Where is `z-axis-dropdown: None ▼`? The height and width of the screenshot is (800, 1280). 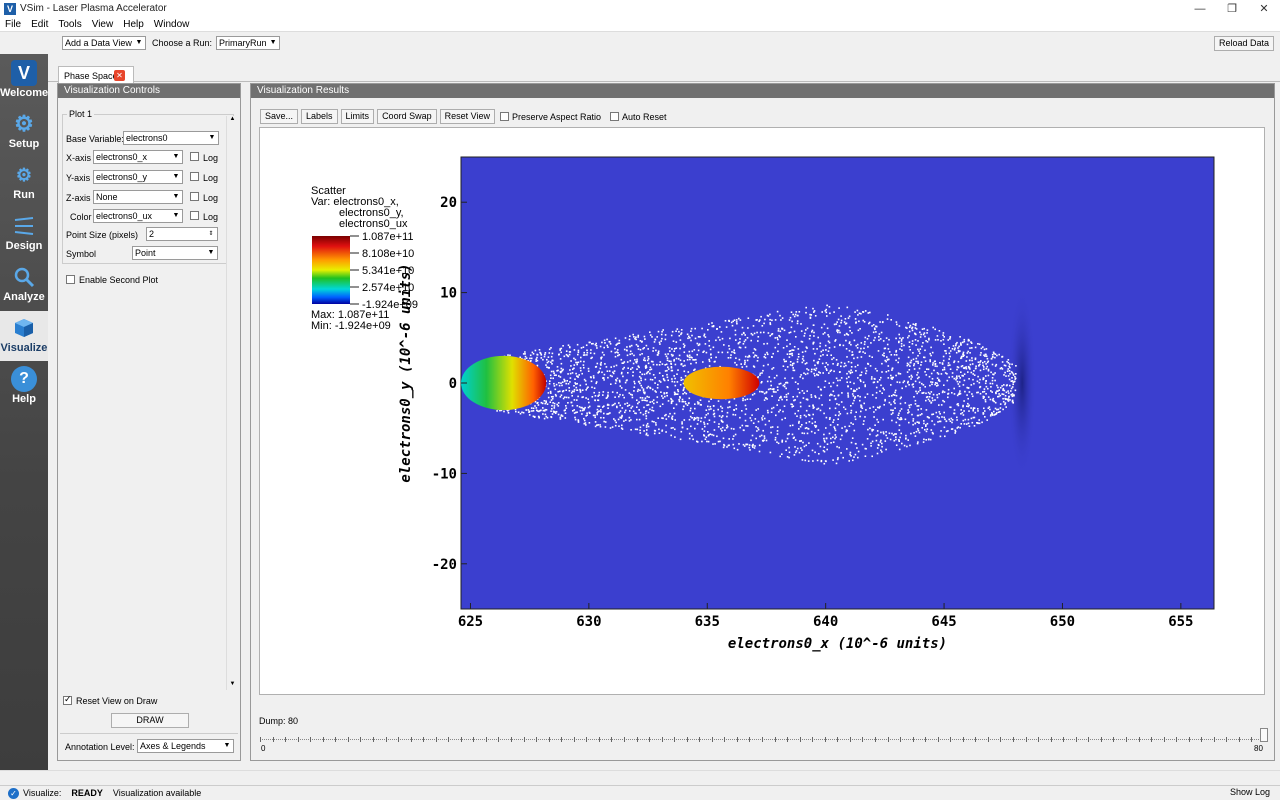 z-axis-dropdown: None ▼ is located at coordinates (138, 197).